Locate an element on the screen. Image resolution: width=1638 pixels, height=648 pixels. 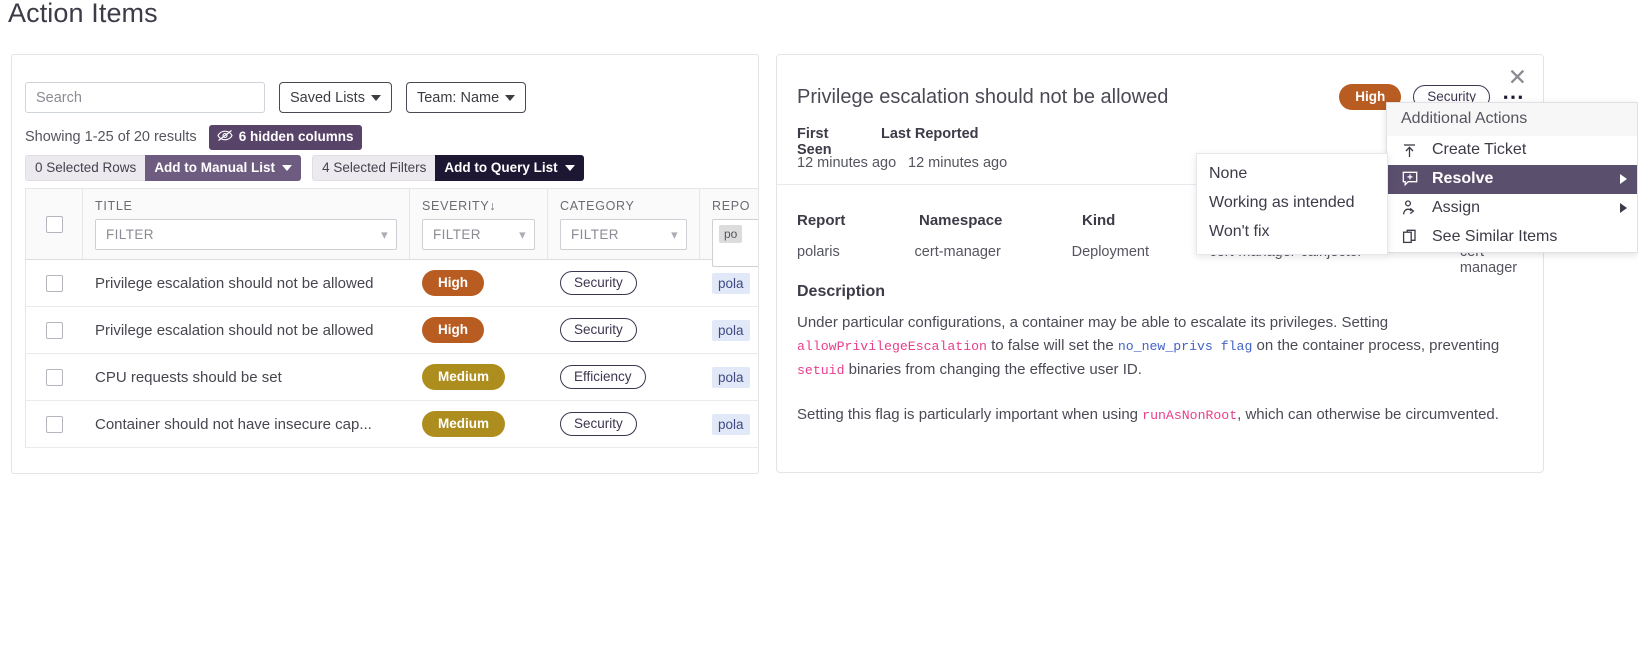
upload-arrow-icon is located at coordinates (1409, 150).